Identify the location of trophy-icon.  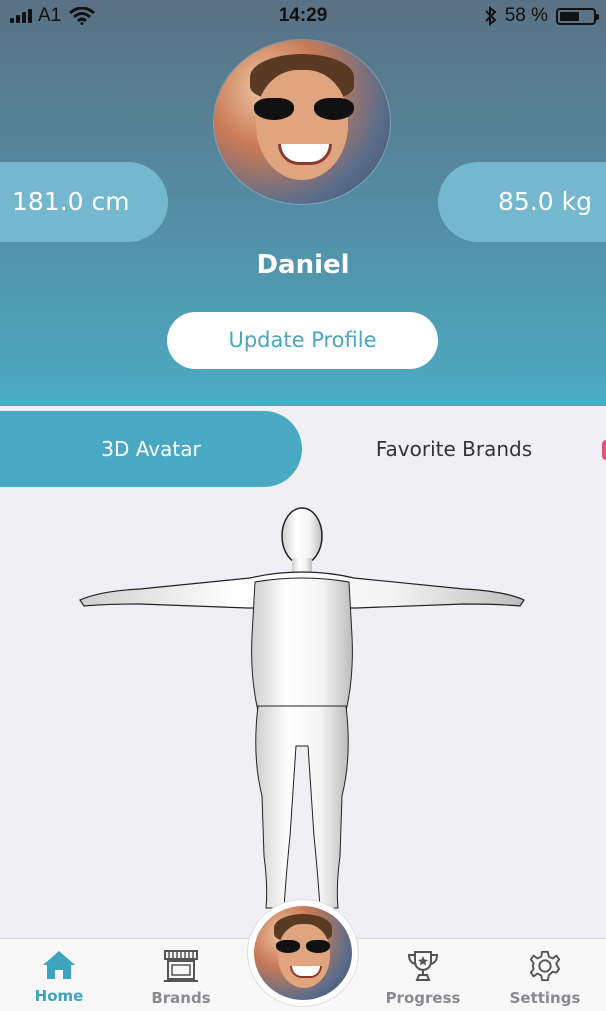
(423, 966).